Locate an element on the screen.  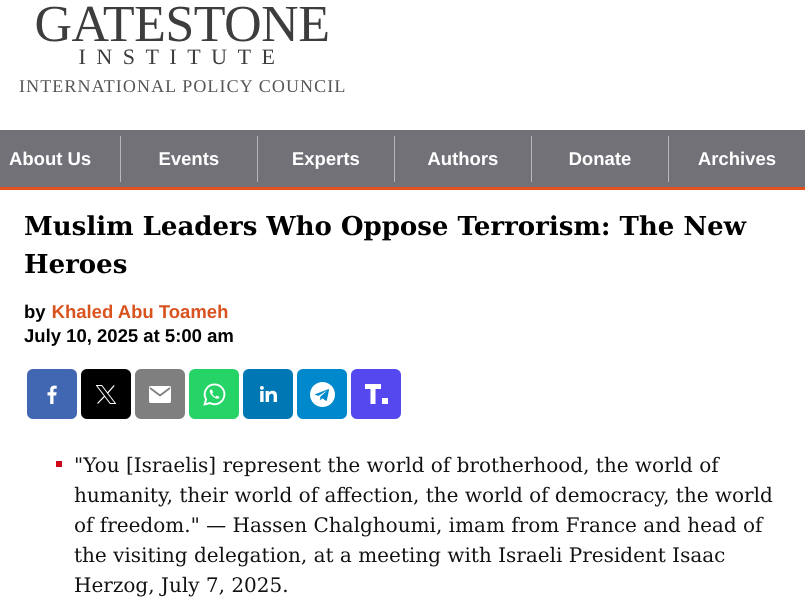
logo-wordmark: GATESTONE is located at coordinates (182, 25).